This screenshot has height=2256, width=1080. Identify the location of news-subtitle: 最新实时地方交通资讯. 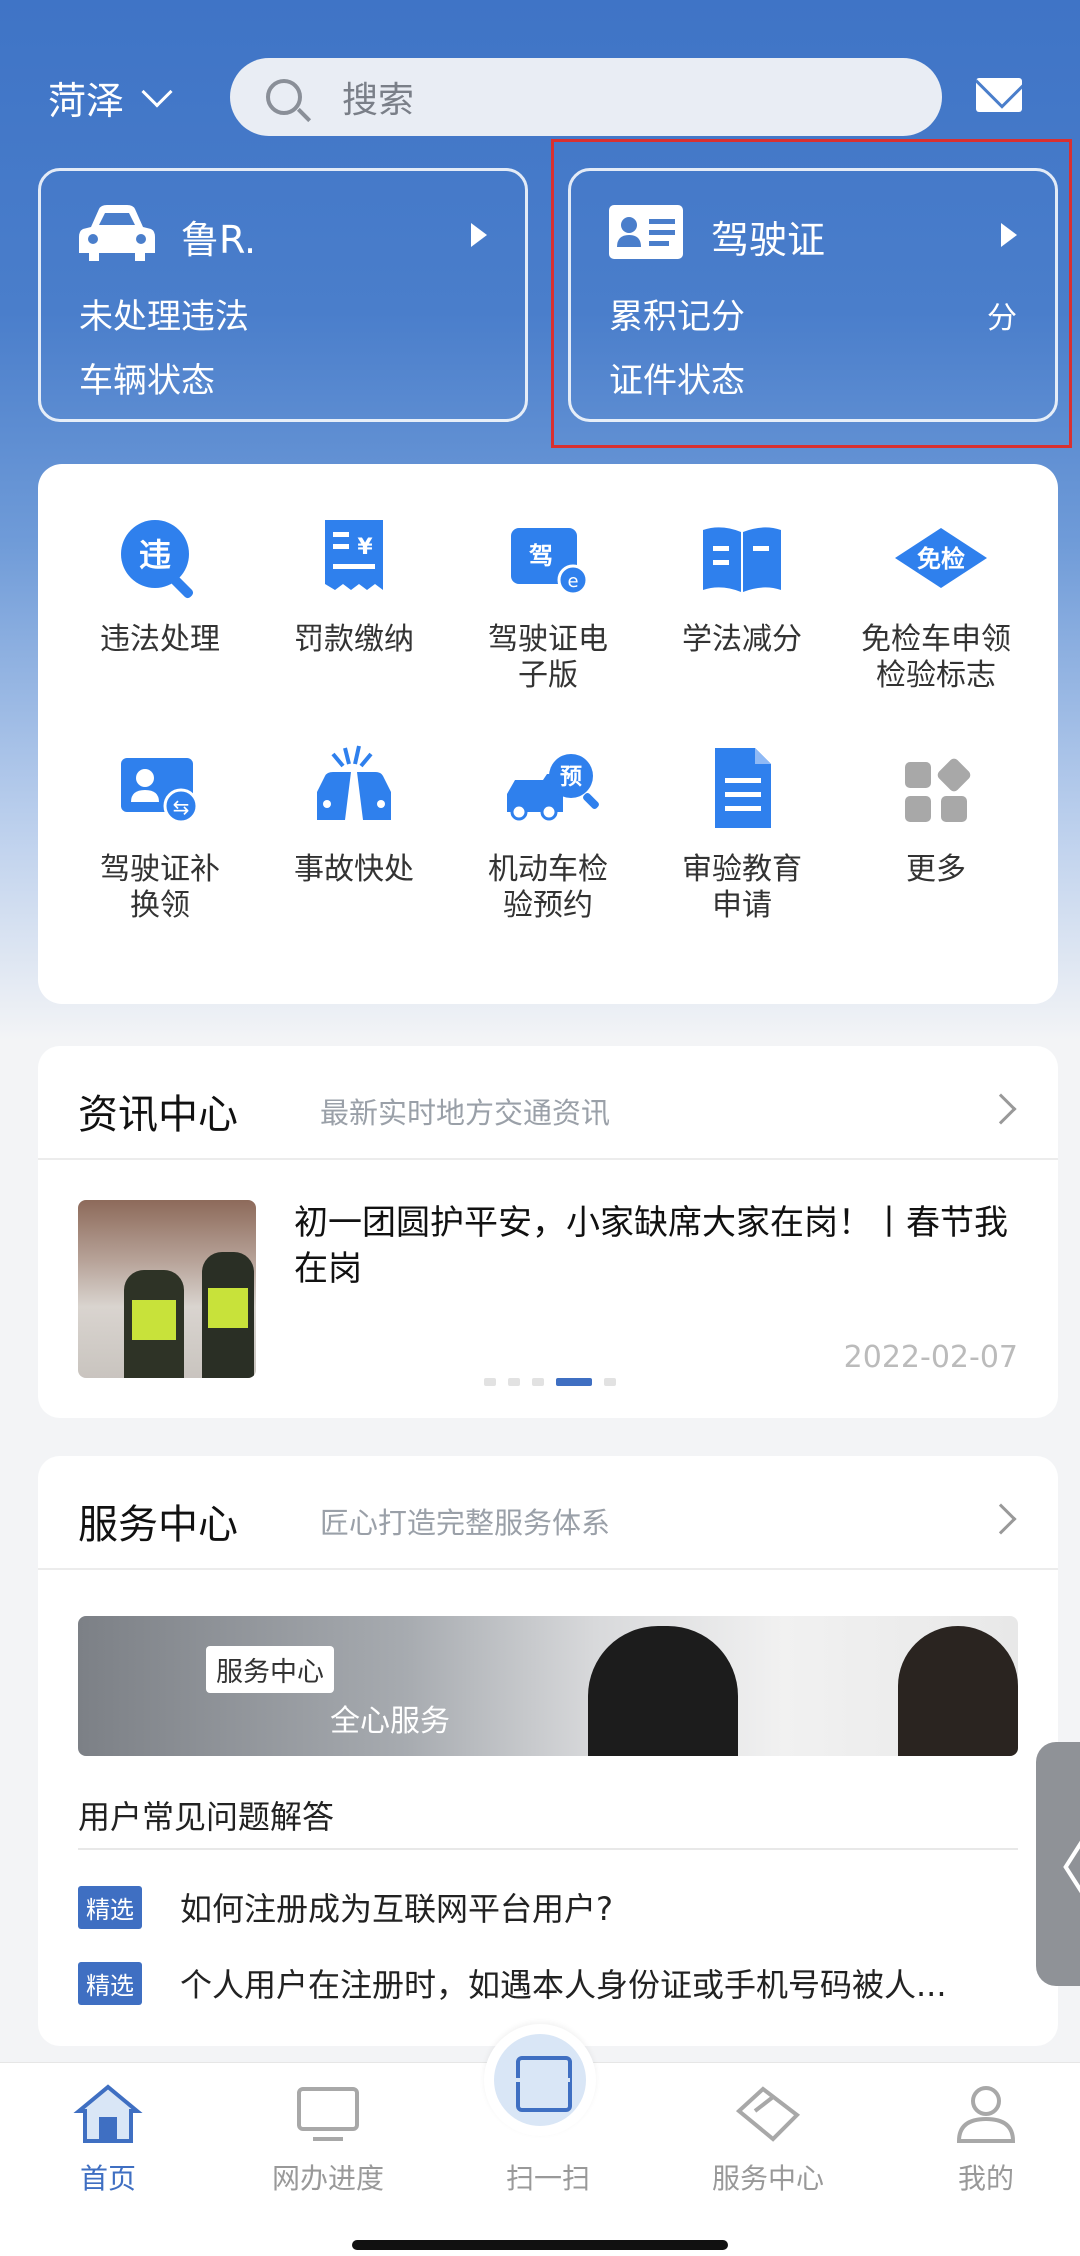
(465, 1113).